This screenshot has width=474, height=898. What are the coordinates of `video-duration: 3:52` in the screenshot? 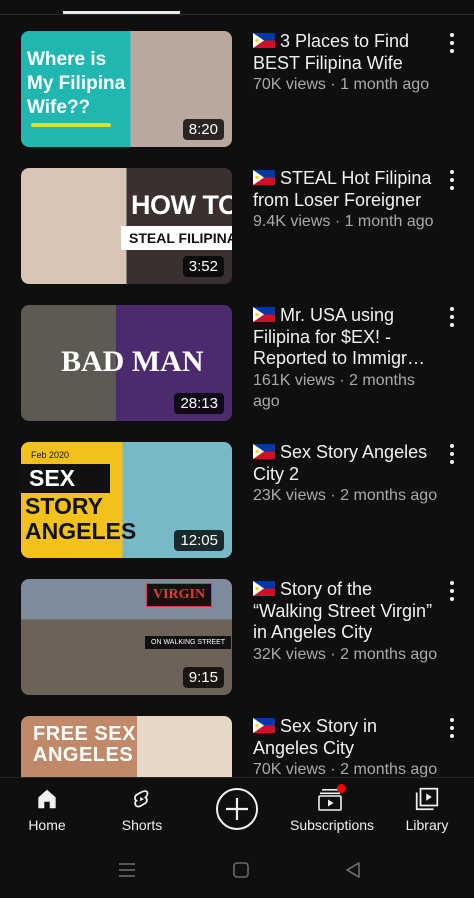 It's located at (203, 266).